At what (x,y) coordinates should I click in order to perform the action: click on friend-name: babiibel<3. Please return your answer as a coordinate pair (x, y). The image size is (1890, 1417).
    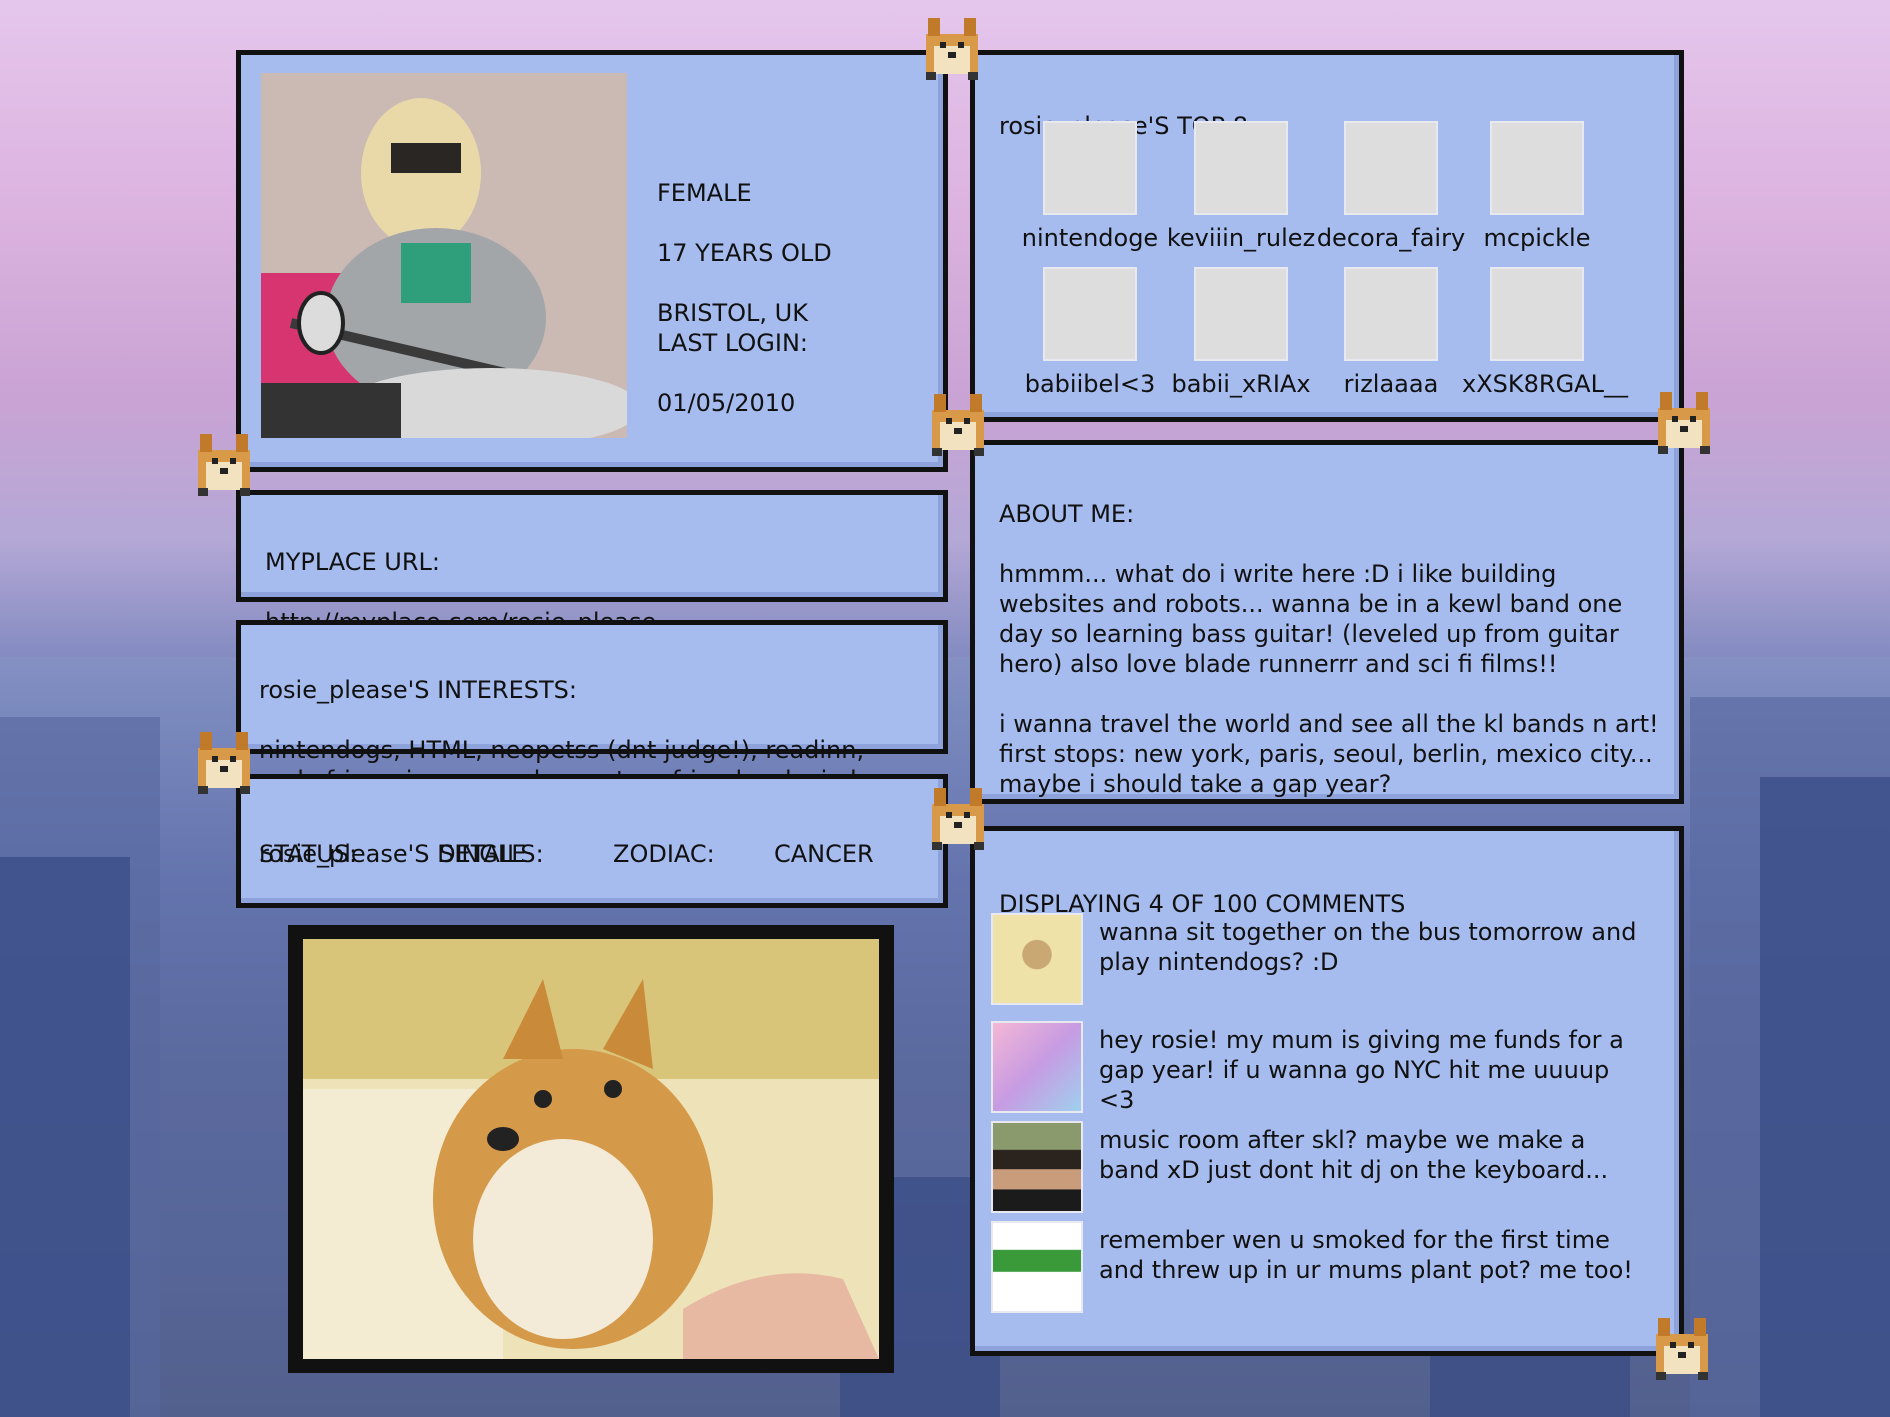
    Looking at the image, I should click on (1090, 384).